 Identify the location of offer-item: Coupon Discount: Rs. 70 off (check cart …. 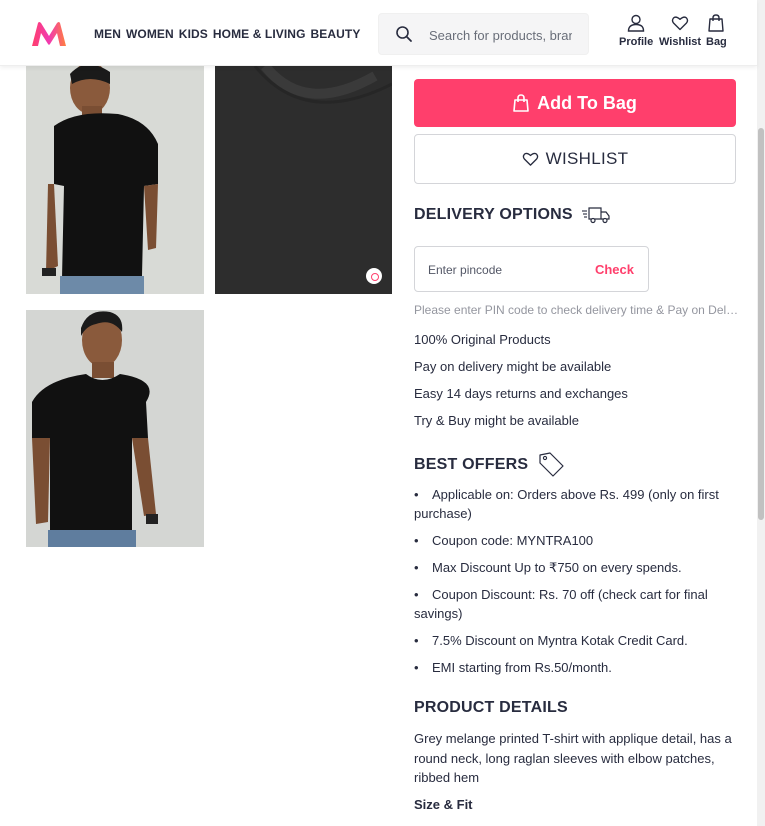
(577, 604).